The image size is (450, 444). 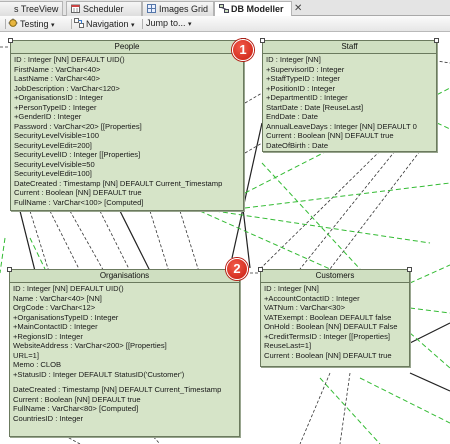 I want to click on entity-title: Customers, so click(x=335, y=276).